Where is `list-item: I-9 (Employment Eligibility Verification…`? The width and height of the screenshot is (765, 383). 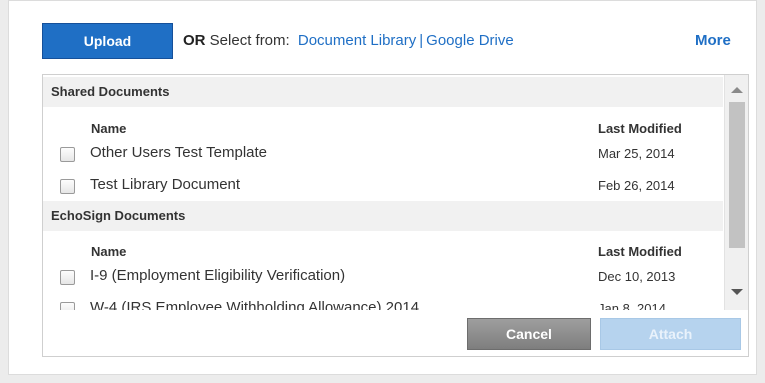 list-item: I-9 (Employment Eligibility Verification… is located at coordinates (383, 278).